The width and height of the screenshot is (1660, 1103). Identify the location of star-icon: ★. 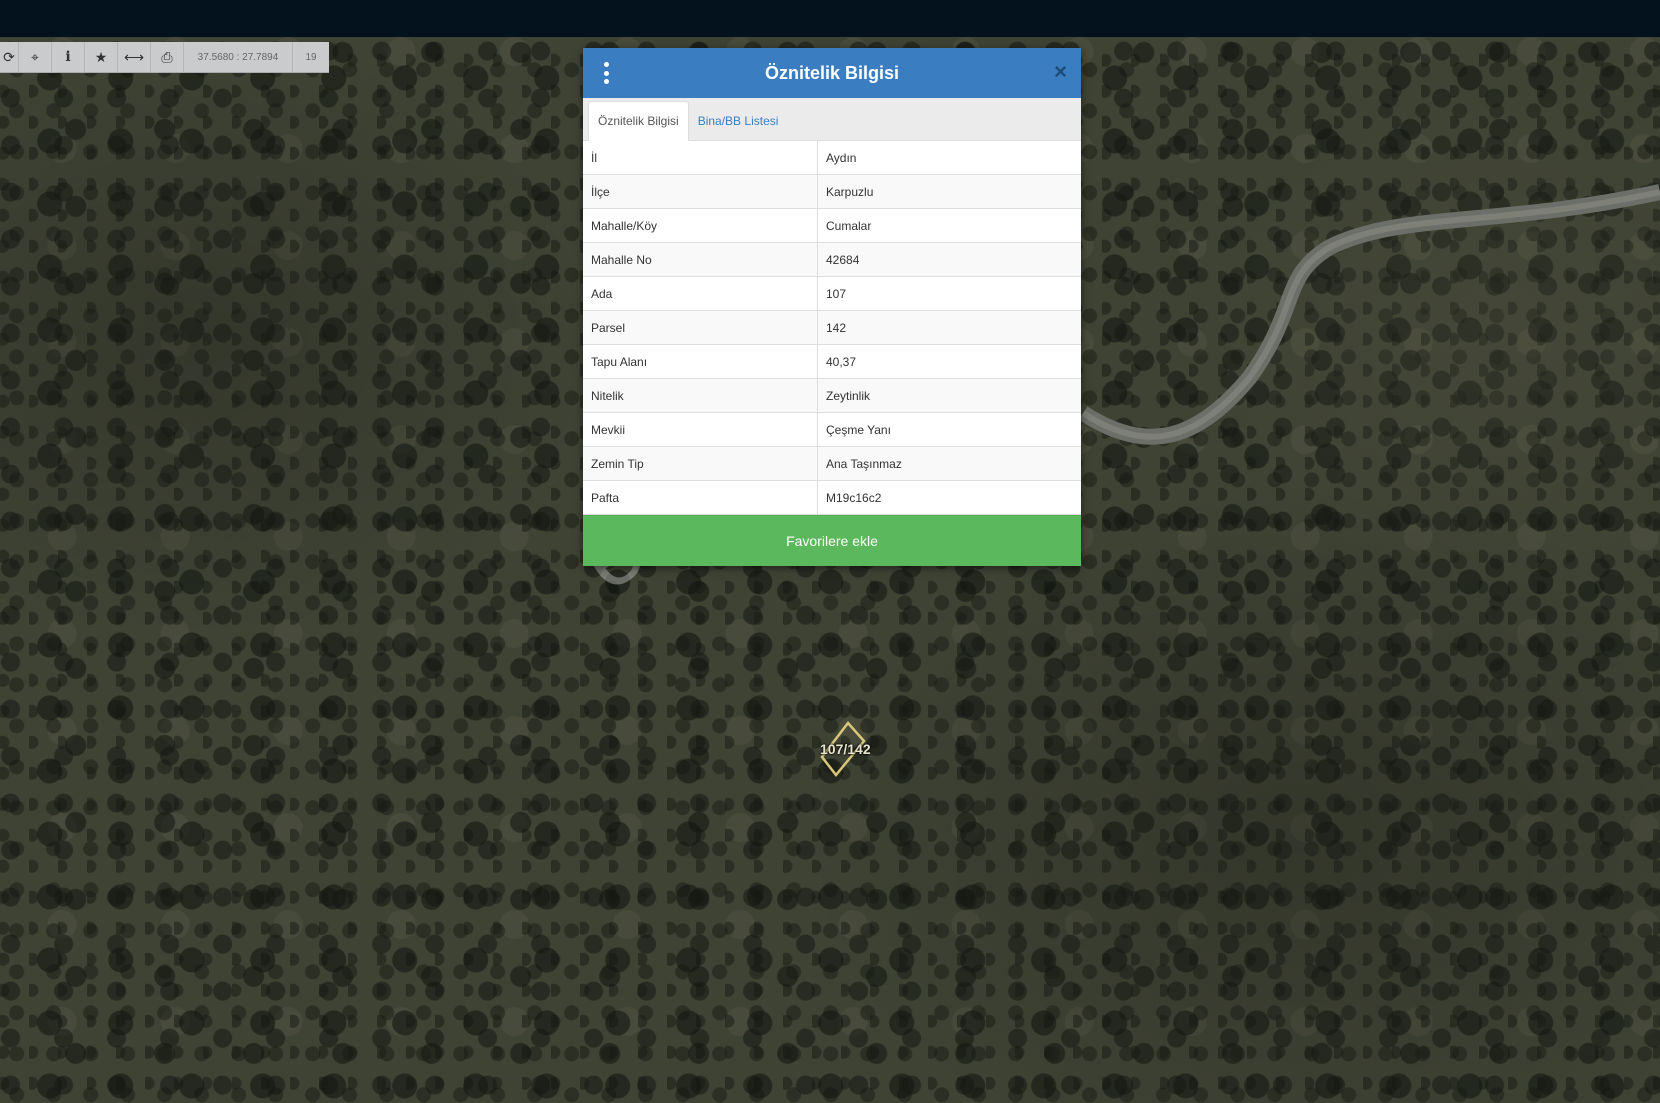
(101, 57).